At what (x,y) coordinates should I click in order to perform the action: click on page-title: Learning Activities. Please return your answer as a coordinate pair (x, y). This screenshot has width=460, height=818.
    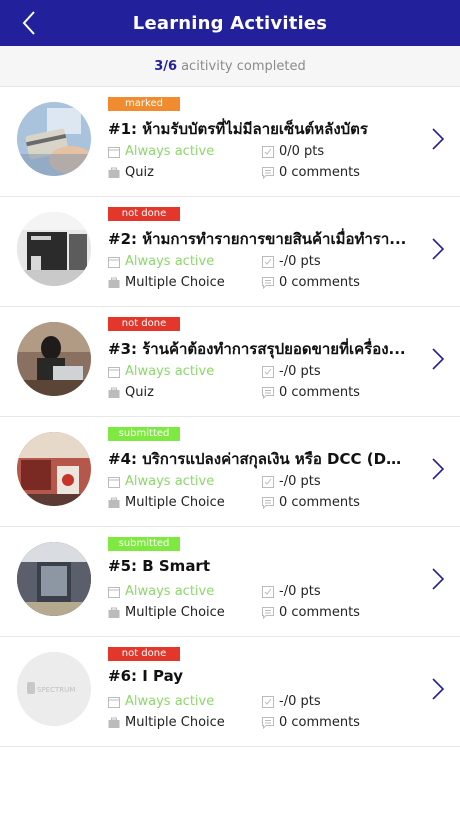
    Looking at the image, I should click on (230, 23).